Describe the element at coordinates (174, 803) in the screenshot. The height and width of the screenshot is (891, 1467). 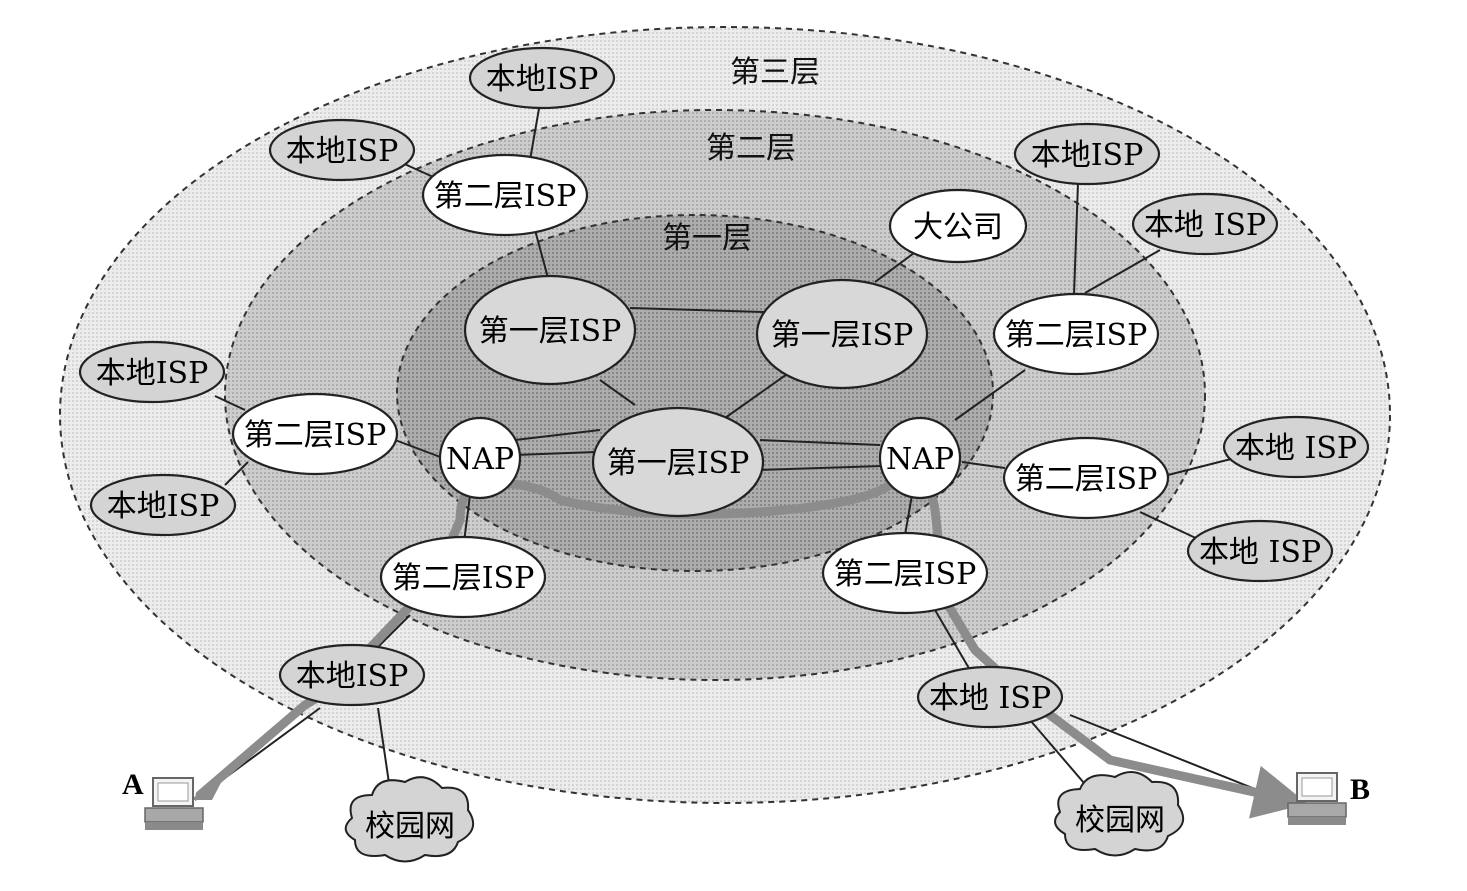
I see `host-a-computer-icon` at that location.